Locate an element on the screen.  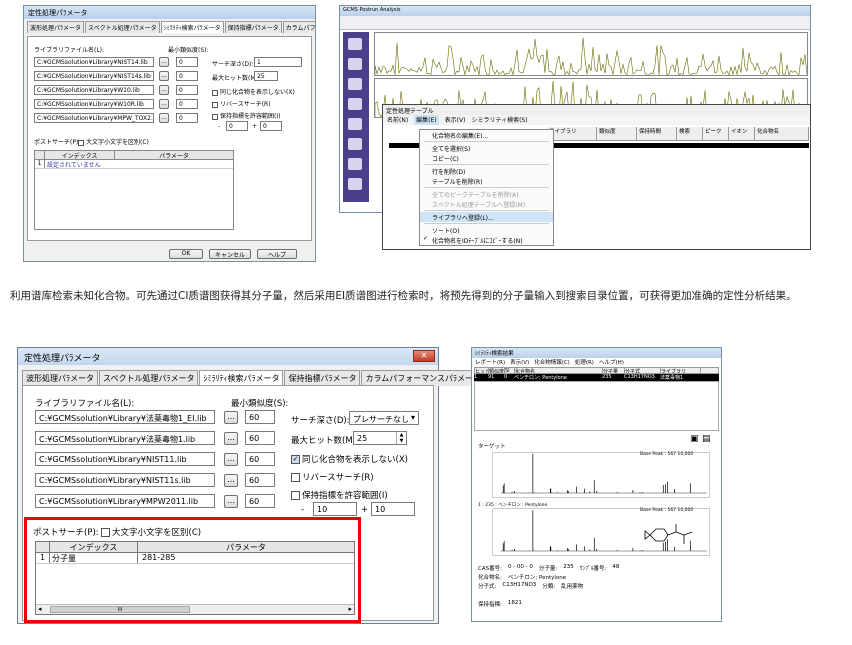
library-path-input: C:¥GCMSsolution¥Library¥W10.lib is located at coordinates (94, 90).